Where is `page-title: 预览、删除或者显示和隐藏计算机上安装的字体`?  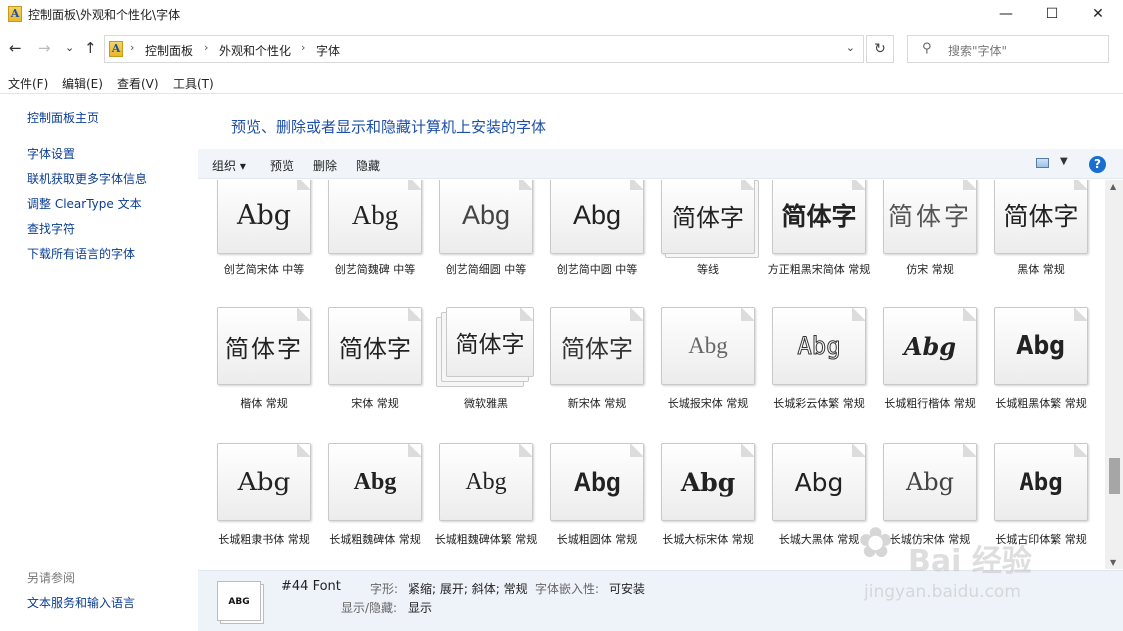 page-title: 预览、删除或者显示和隐藏计算机上安装的字体 is located at coordinates (389, 127).